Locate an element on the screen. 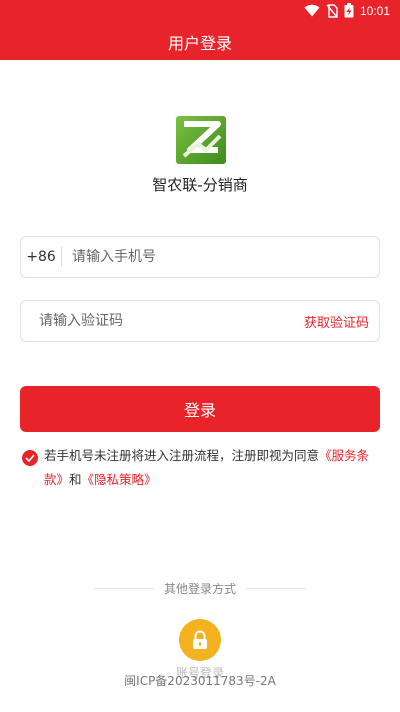  brand-logo is located at coordinates (201, 140).